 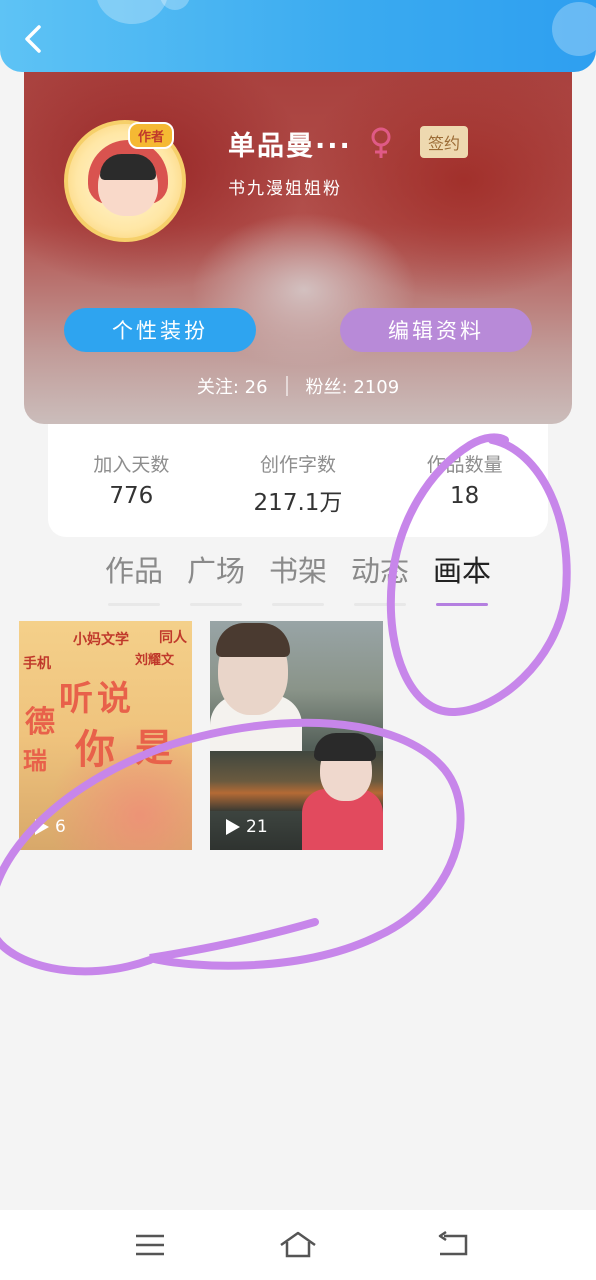 What do you see at coordinates (297, 465) in the screenshot?
I see `stat-label: 创作字数` at bounding box center [297, 465].